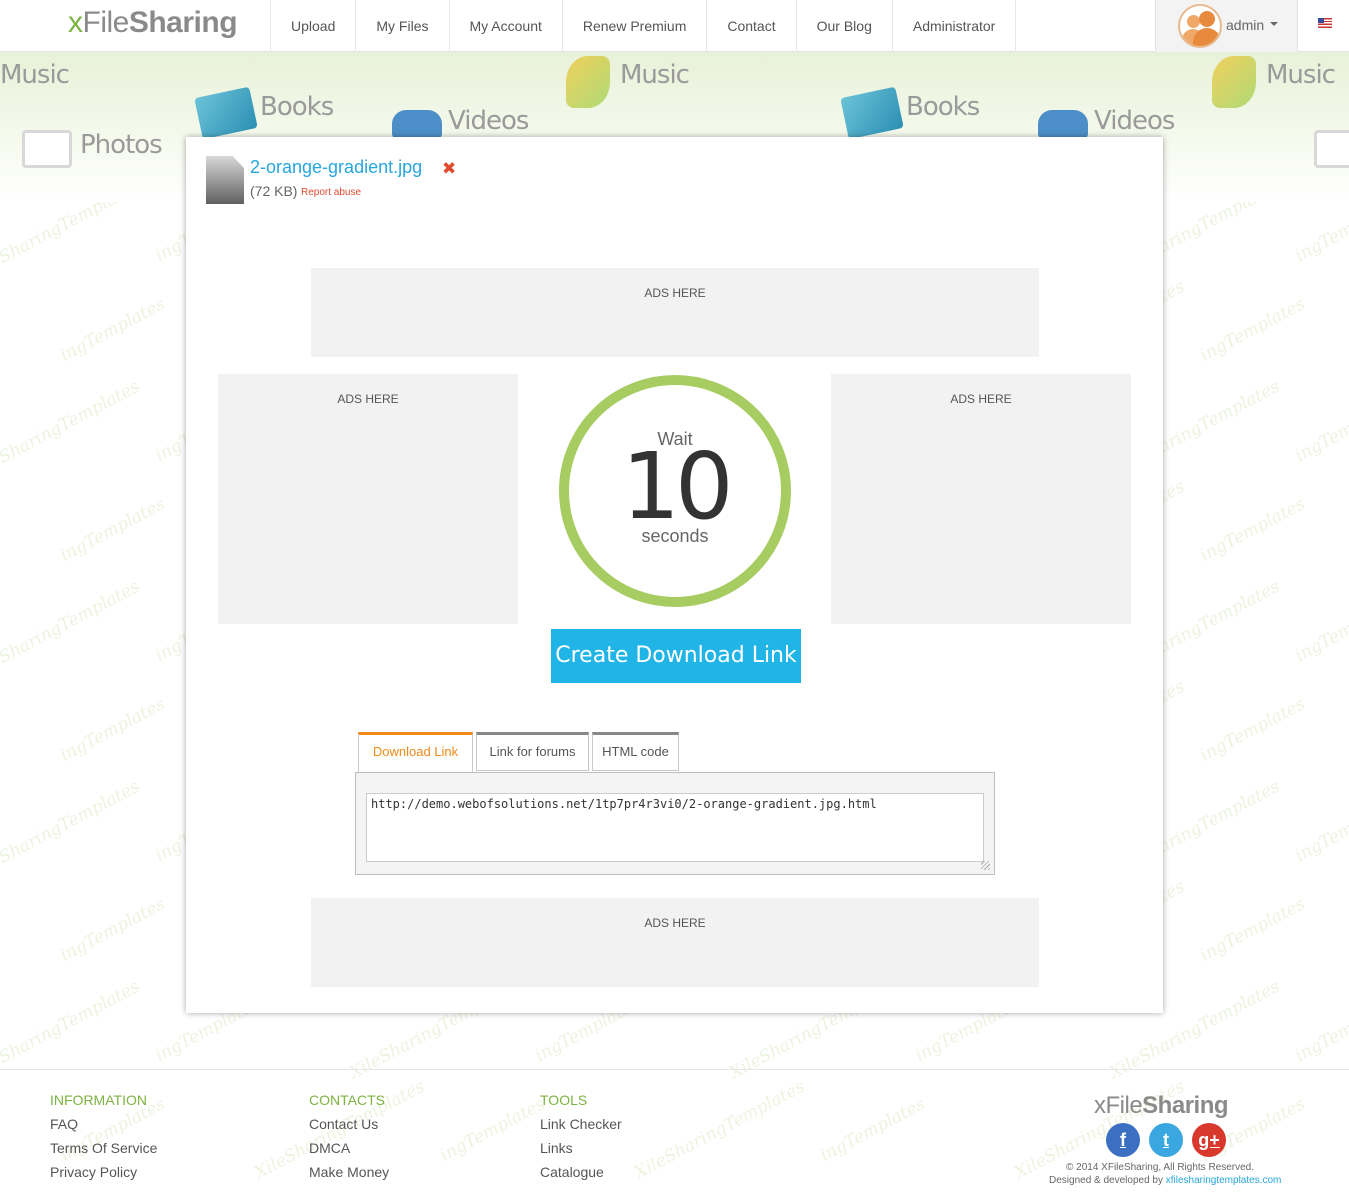 The width and height of the screenshot is (1349, 1204). I want to click on nav-renew-premium: Renew Premium, so click(633, 26).